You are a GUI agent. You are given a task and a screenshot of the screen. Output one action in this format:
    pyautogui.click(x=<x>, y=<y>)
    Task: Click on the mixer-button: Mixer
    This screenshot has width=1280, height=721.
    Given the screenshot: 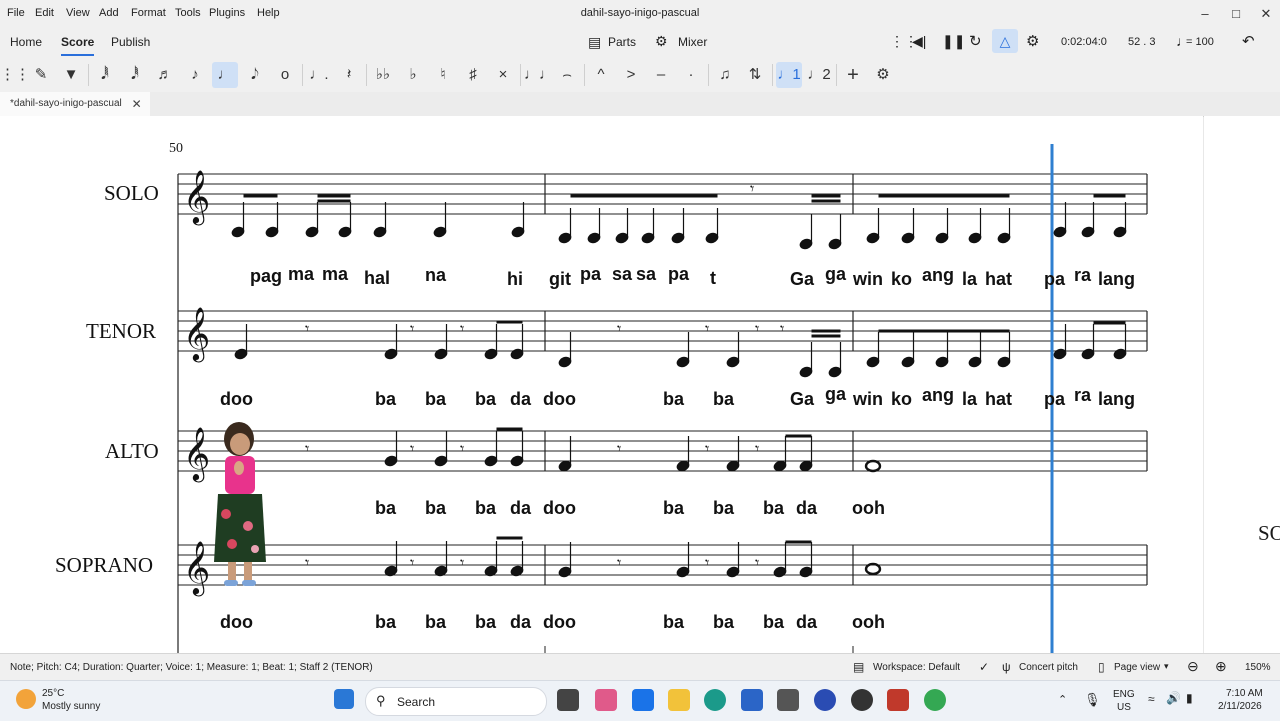 What is the action you would take?
    pyautogui.click(x=692, y=42)
    